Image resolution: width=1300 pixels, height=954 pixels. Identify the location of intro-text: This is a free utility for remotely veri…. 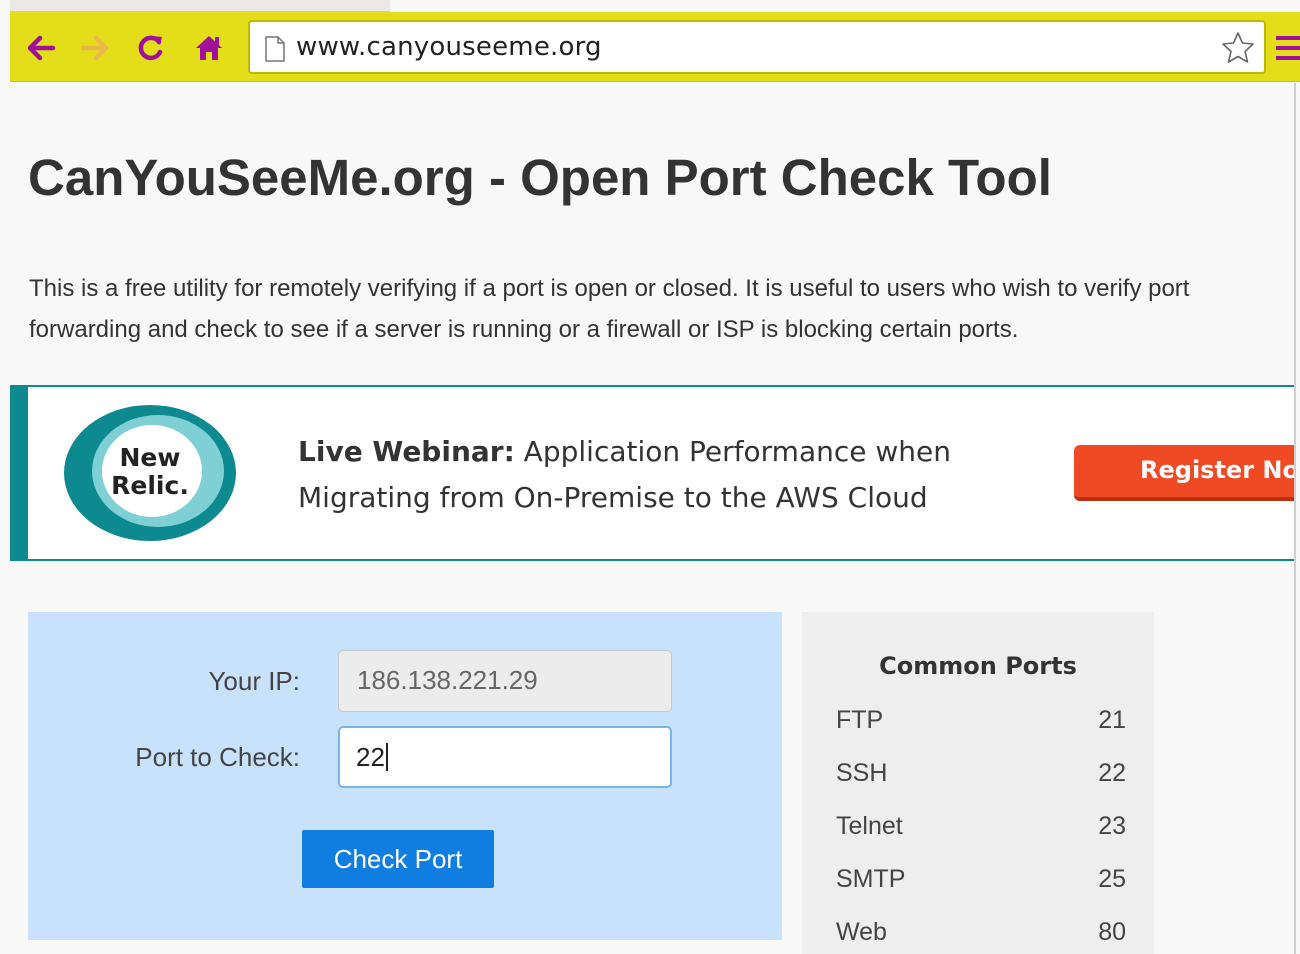
(661, 309).